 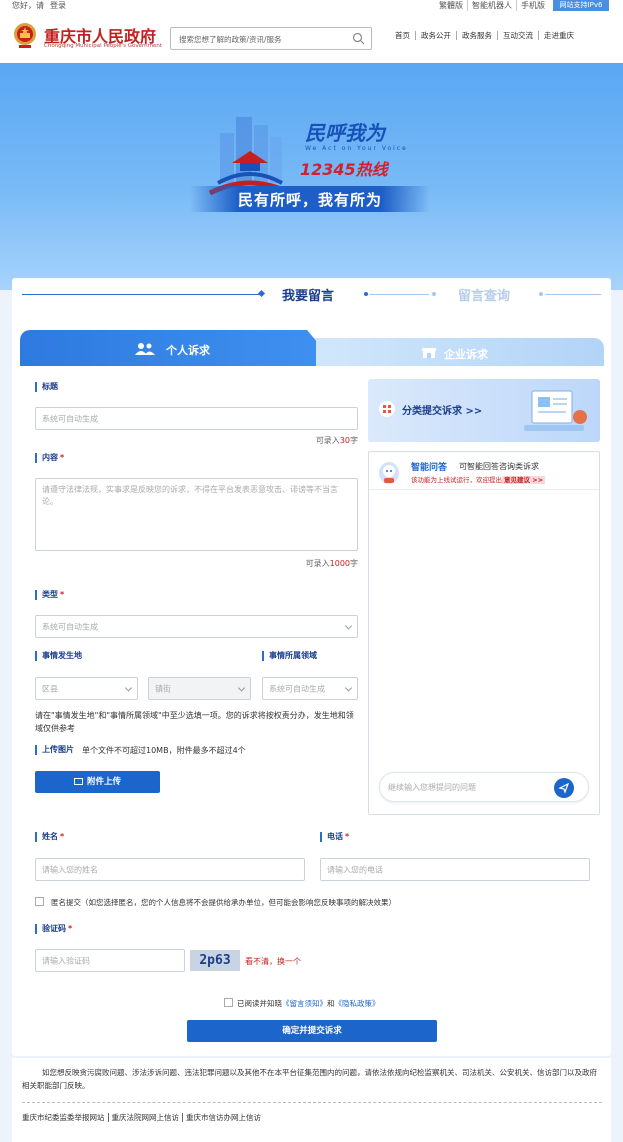 What do you see at coordinates (429, 468) in the screenshot?
I see `chat-title: 智能问答` at bounding box center [429, 468].